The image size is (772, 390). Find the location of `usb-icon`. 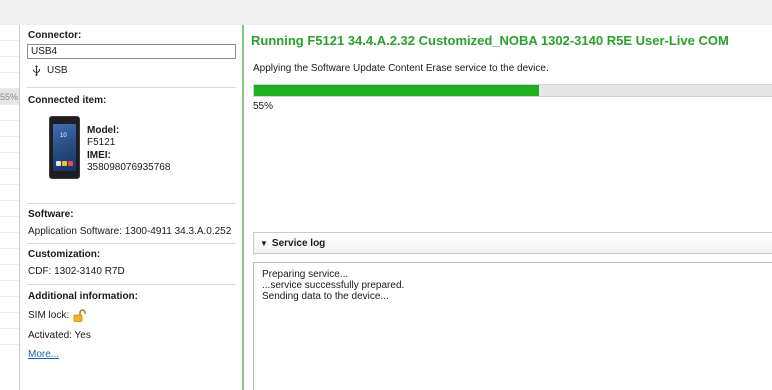

usb-icon is located at coordinates (36, 70).